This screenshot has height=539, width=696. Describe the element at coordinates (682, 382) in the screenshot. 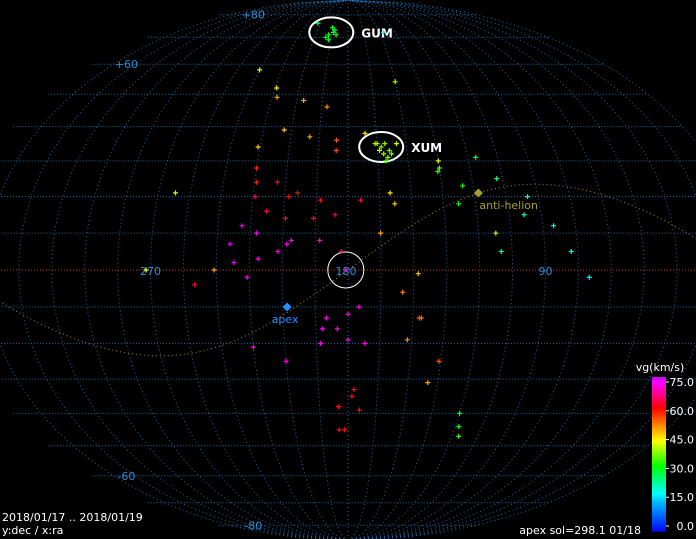

I see `colorbar-tick-label: 75.0` at that location.